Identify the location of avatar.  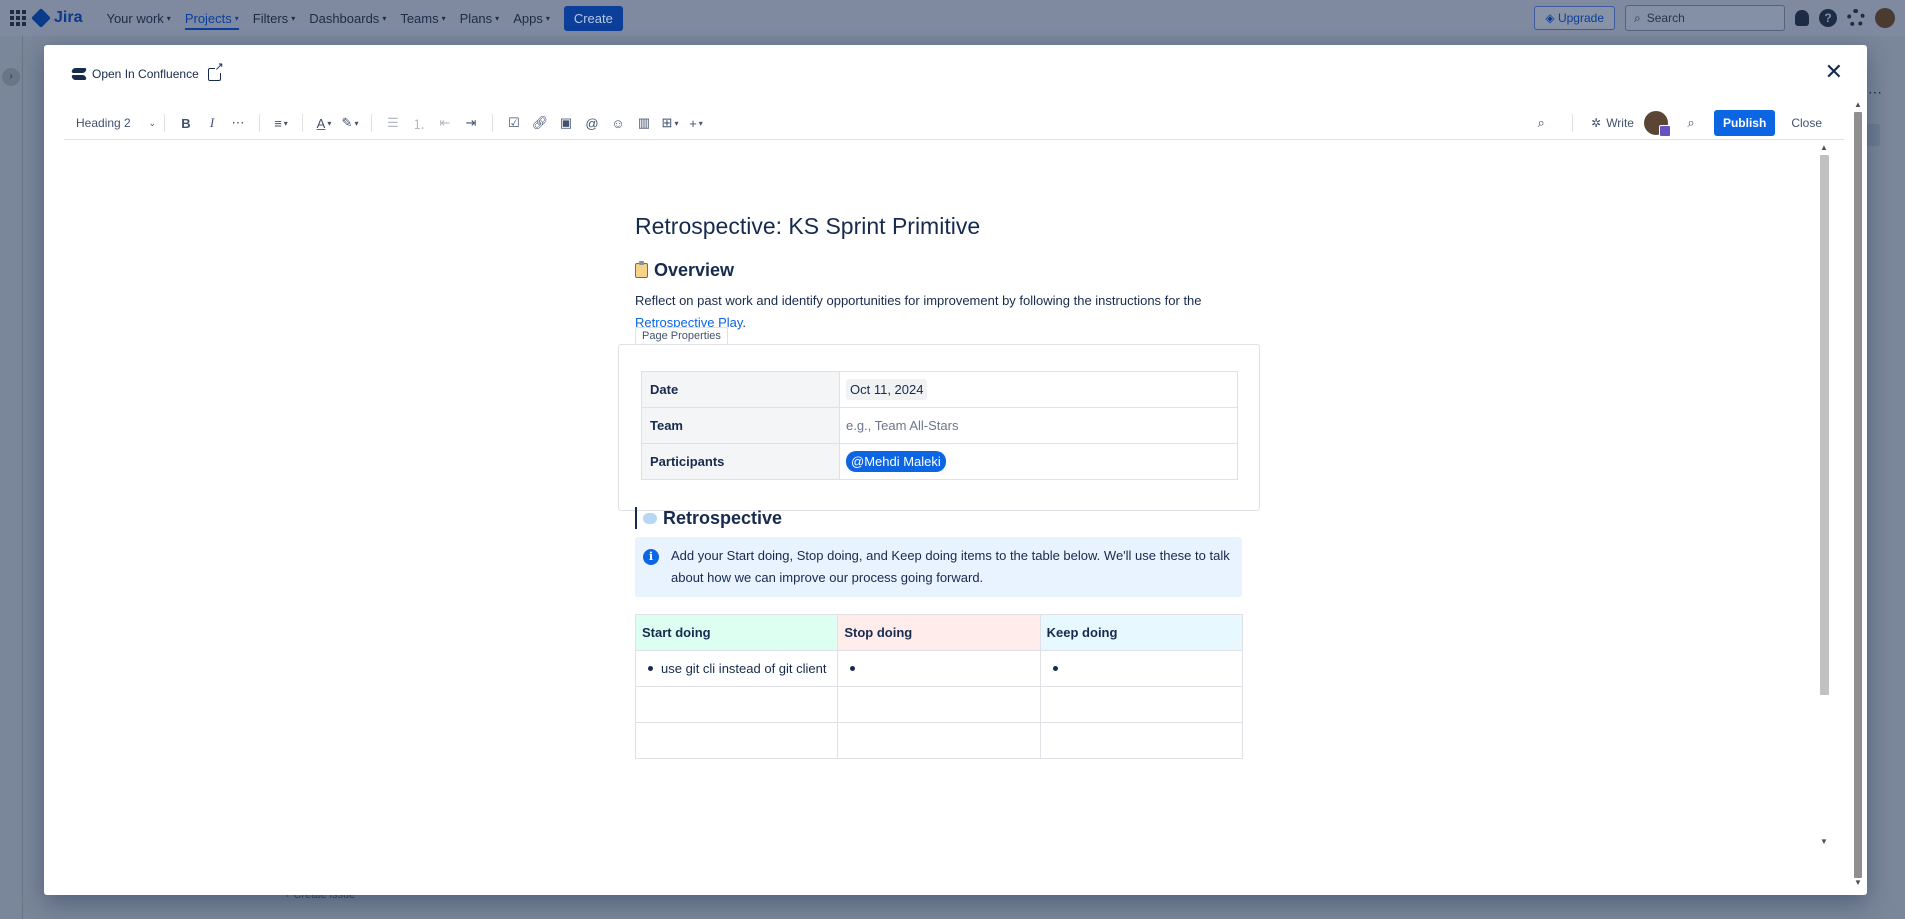
(1885, 18).